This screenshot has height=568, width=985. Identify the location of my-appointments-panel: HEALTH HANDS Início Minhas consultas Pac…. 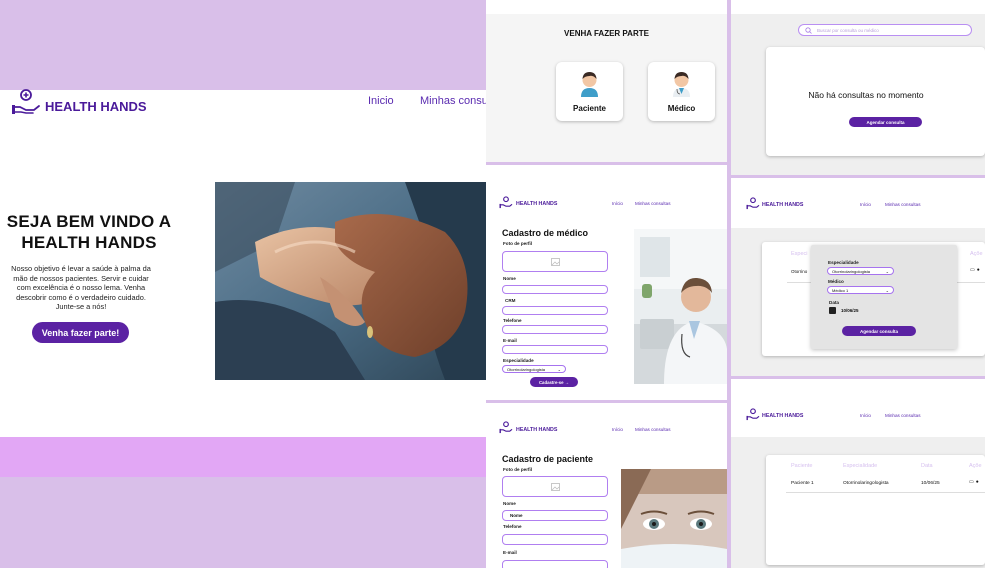
(858, 473).